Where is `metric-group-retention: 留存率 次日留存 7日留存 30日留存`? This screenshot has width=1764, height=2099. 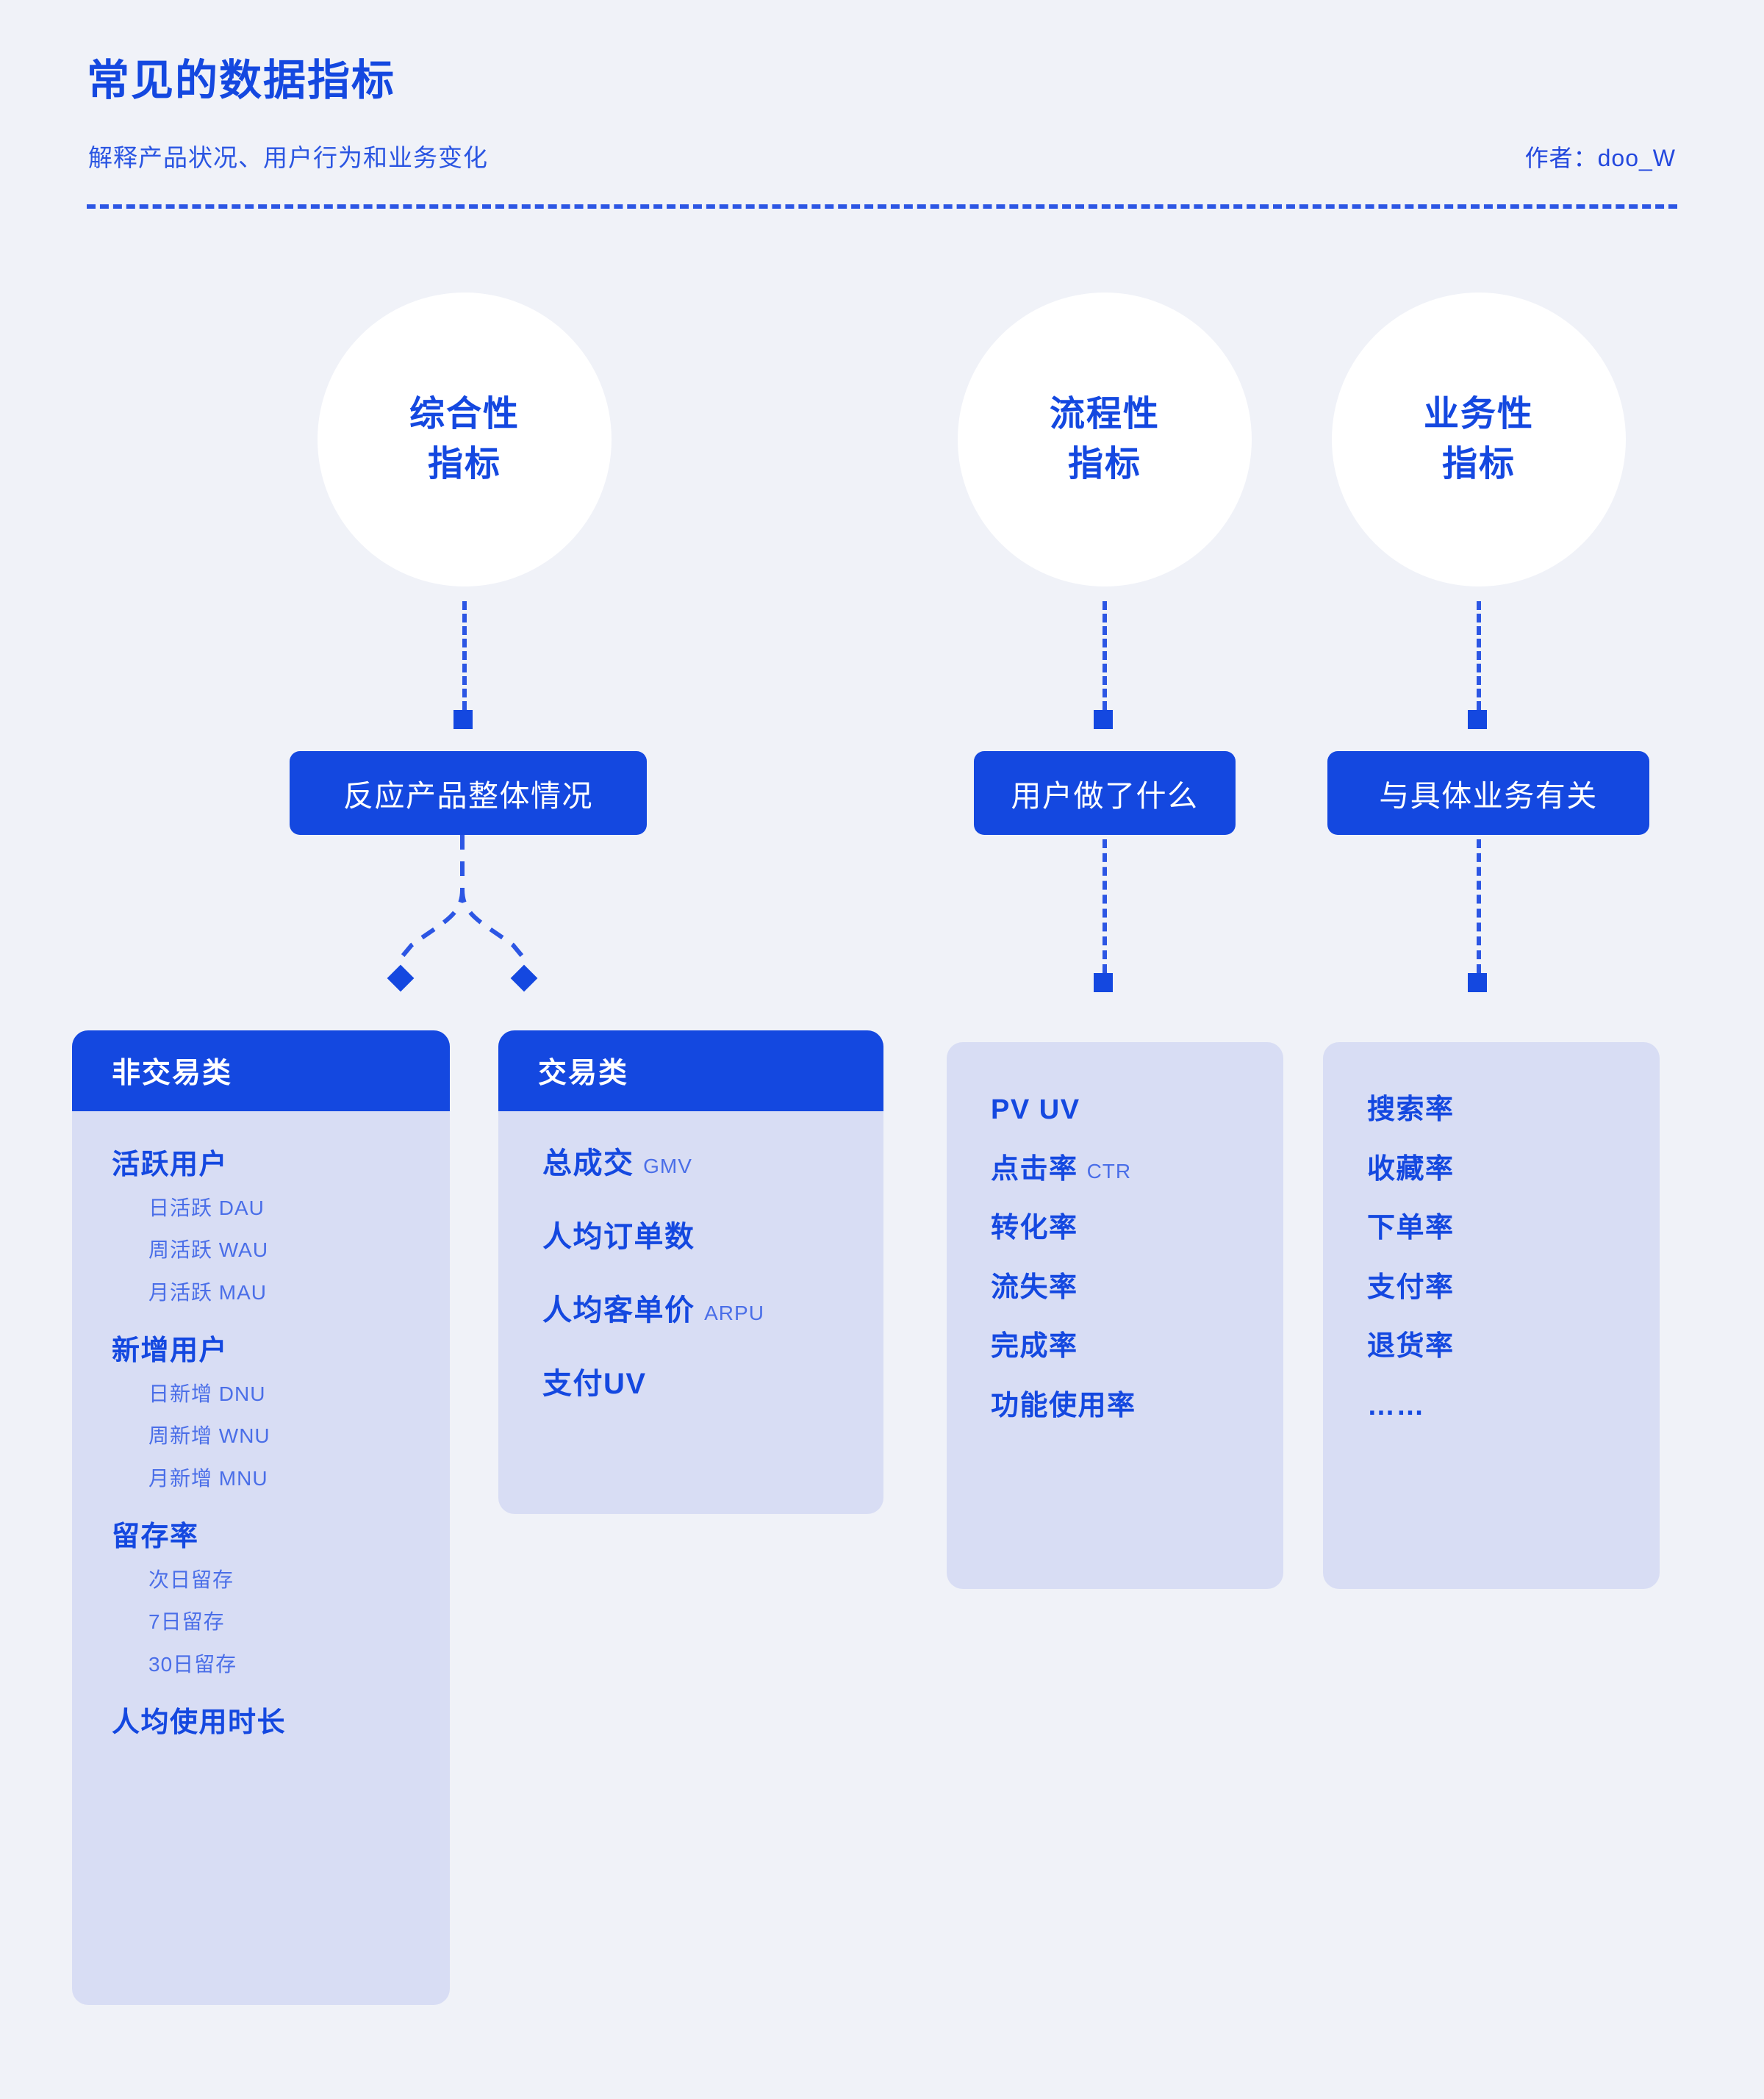
metric-group-retention: 留存率 次日留存 7日留存 30日留存 is located at coordinates (261, 1600).